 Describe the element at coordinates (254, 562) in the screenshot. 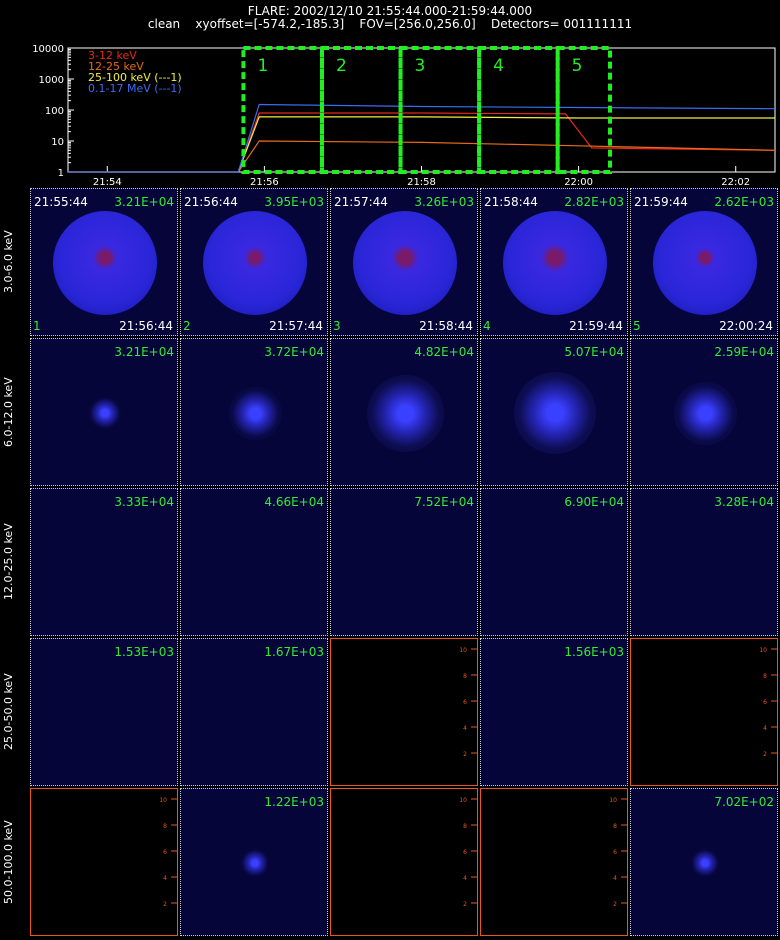

I see `image-tile-r3-c2: 4.66E+04` at that location.